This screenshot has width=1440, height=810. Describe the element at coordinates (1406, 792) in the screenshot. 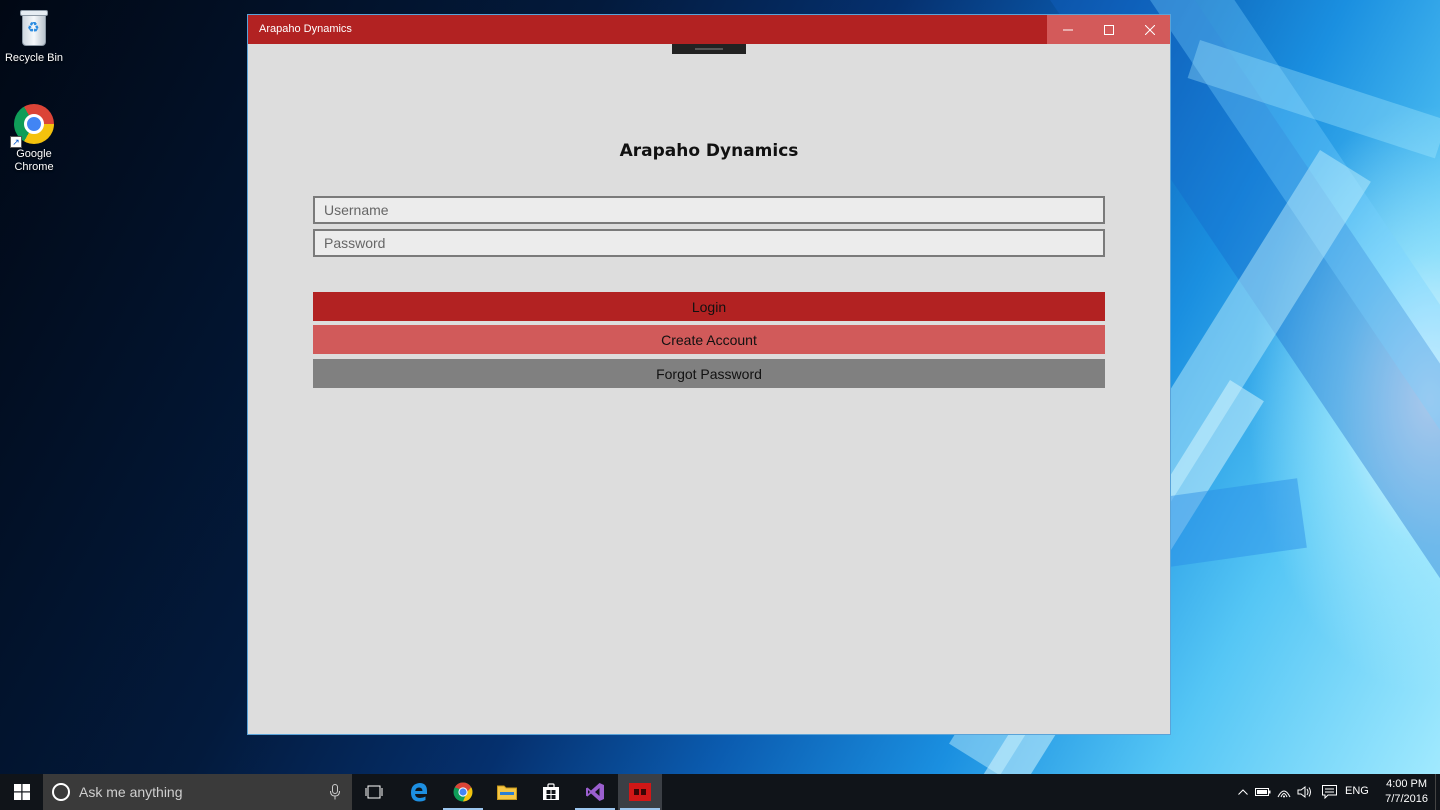

I see `clock: 4:00 PM 7/7/2016` at that location.